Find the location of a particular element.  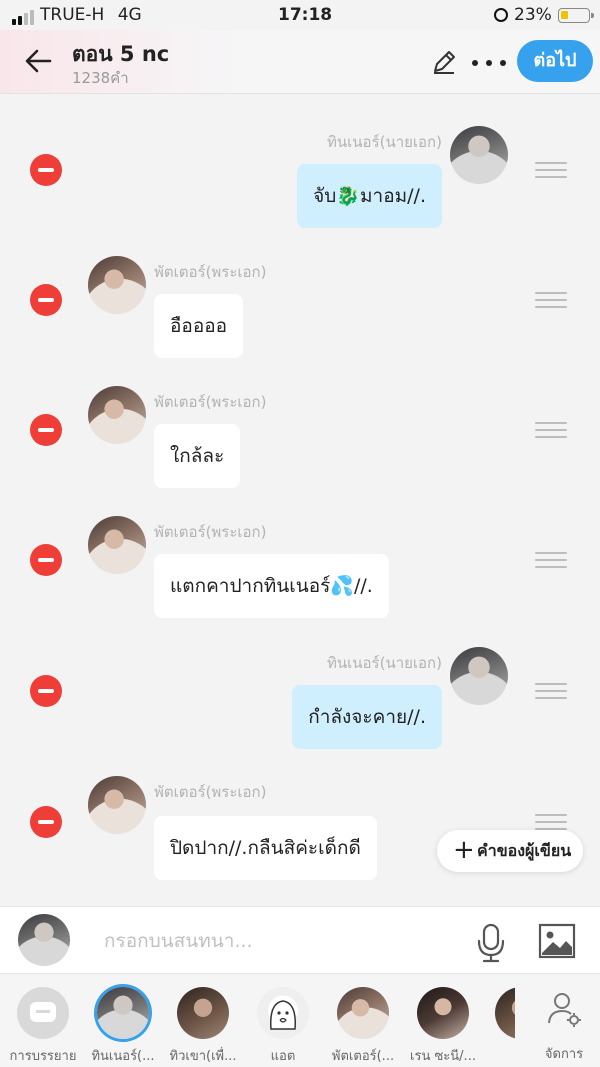

manage-characters-button: จัดการ is located at coordinates (564, 1025).